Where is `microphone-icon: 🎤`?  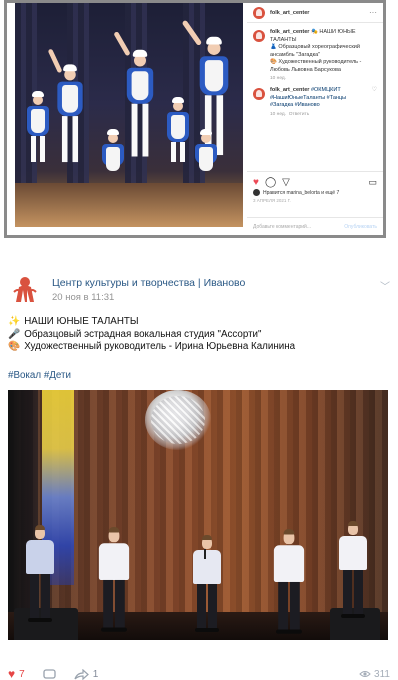
microphone-icon: 🎤 is located at coordinates (14, 334).